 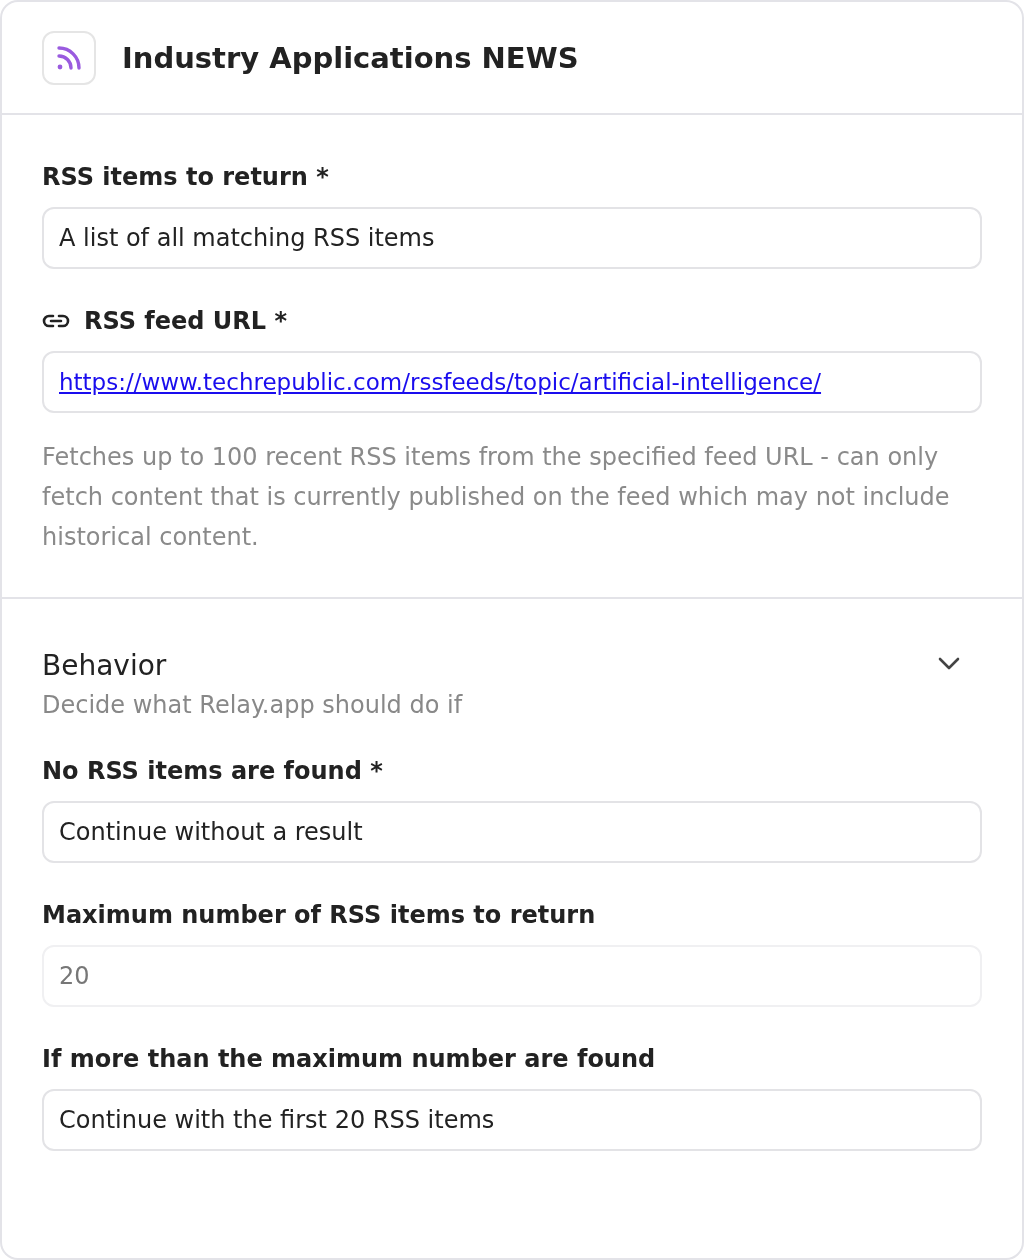 I want to click on field-label: RSS items to return *, so click(x=185, y=177).